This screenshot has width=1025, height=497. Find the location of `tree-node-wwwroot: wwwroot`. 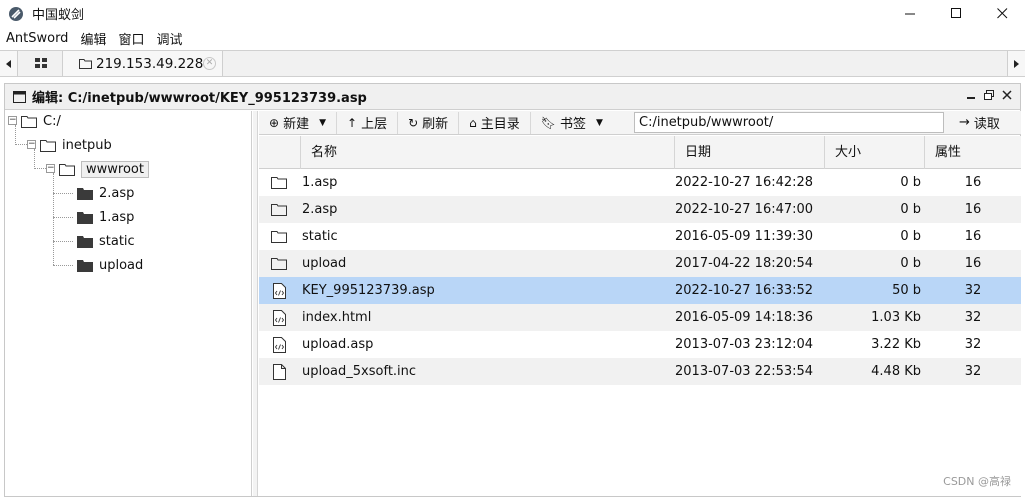

tree-node-wwwroot: wwwroot is located at coordinates (104, 169).